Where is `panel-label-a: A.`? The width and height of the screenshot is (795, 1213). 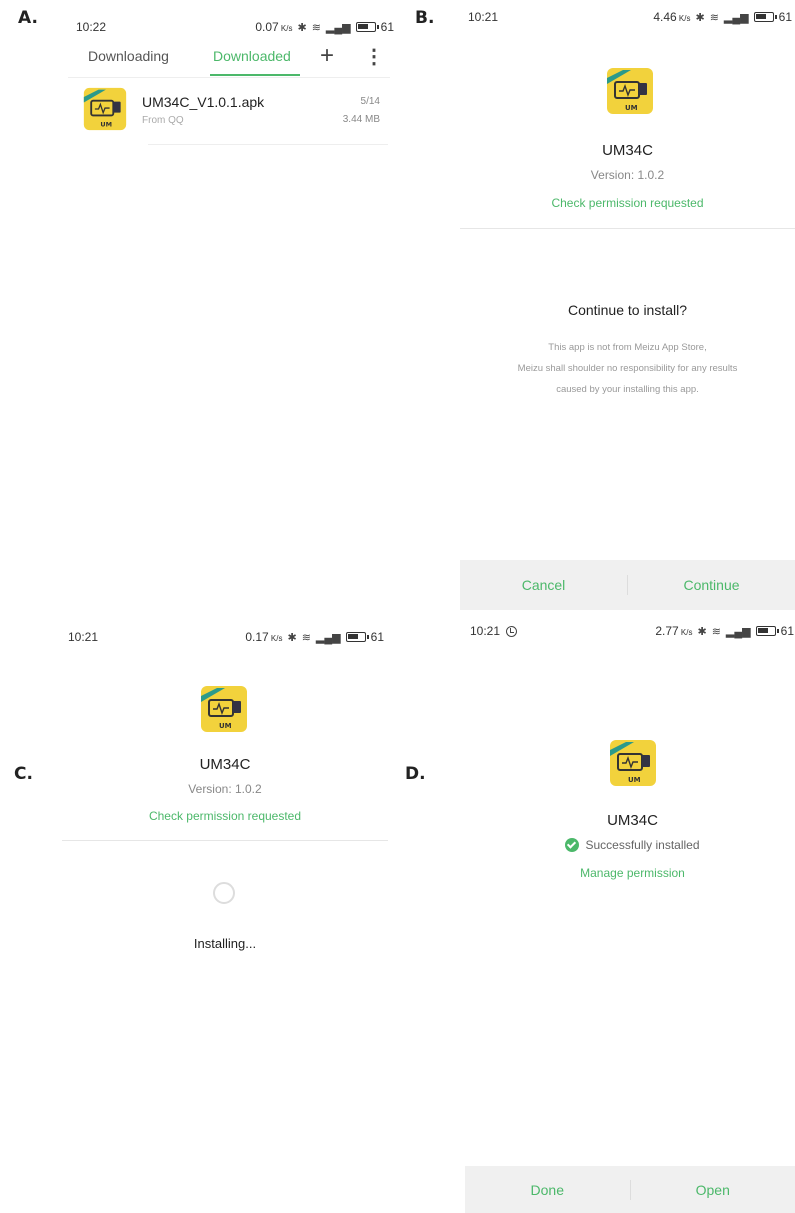 panel-label-a: A. is located at coordinates (28, 18).